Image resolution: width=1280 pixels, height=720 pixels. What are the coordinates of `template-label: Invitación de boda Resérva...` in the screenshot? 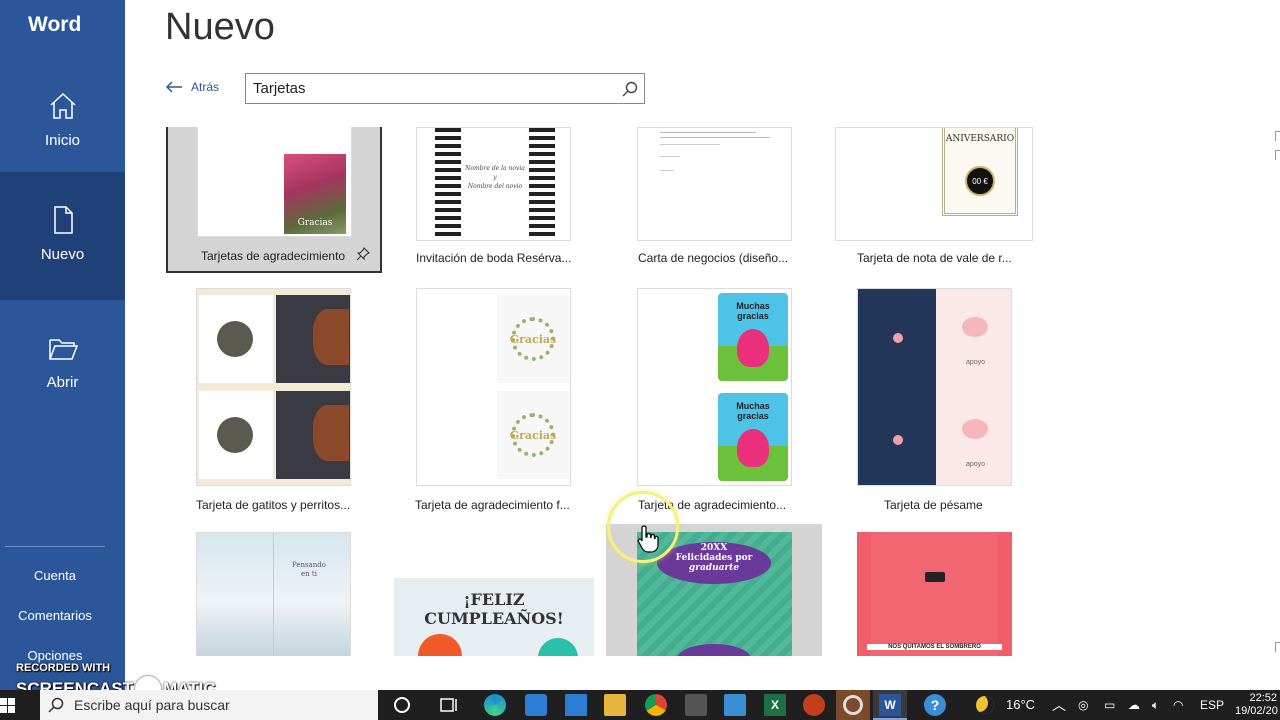 It's located at (494, 258).